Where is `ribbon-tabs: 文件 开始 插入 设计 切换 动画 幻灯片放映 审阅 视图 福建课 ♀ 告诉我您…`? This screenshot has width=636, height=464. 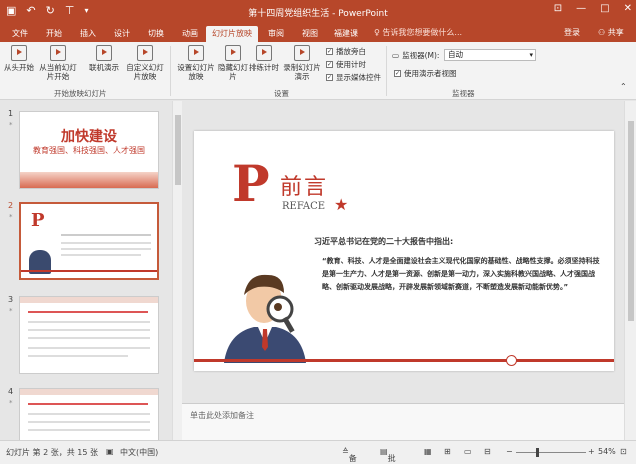
ribbon-tabs: 文件 开始 插入 设计 切换 动画 幻灯片放映 审阅 视图 福建课 ♀ 告诉我您… is located at coordinates (318, 33).